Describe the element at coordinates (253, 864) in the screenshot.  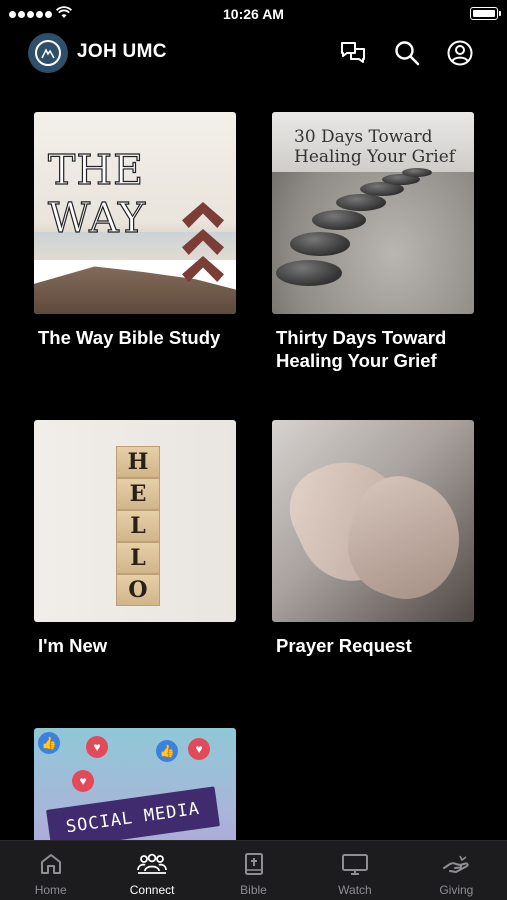
I see `bible-icon` at that location.